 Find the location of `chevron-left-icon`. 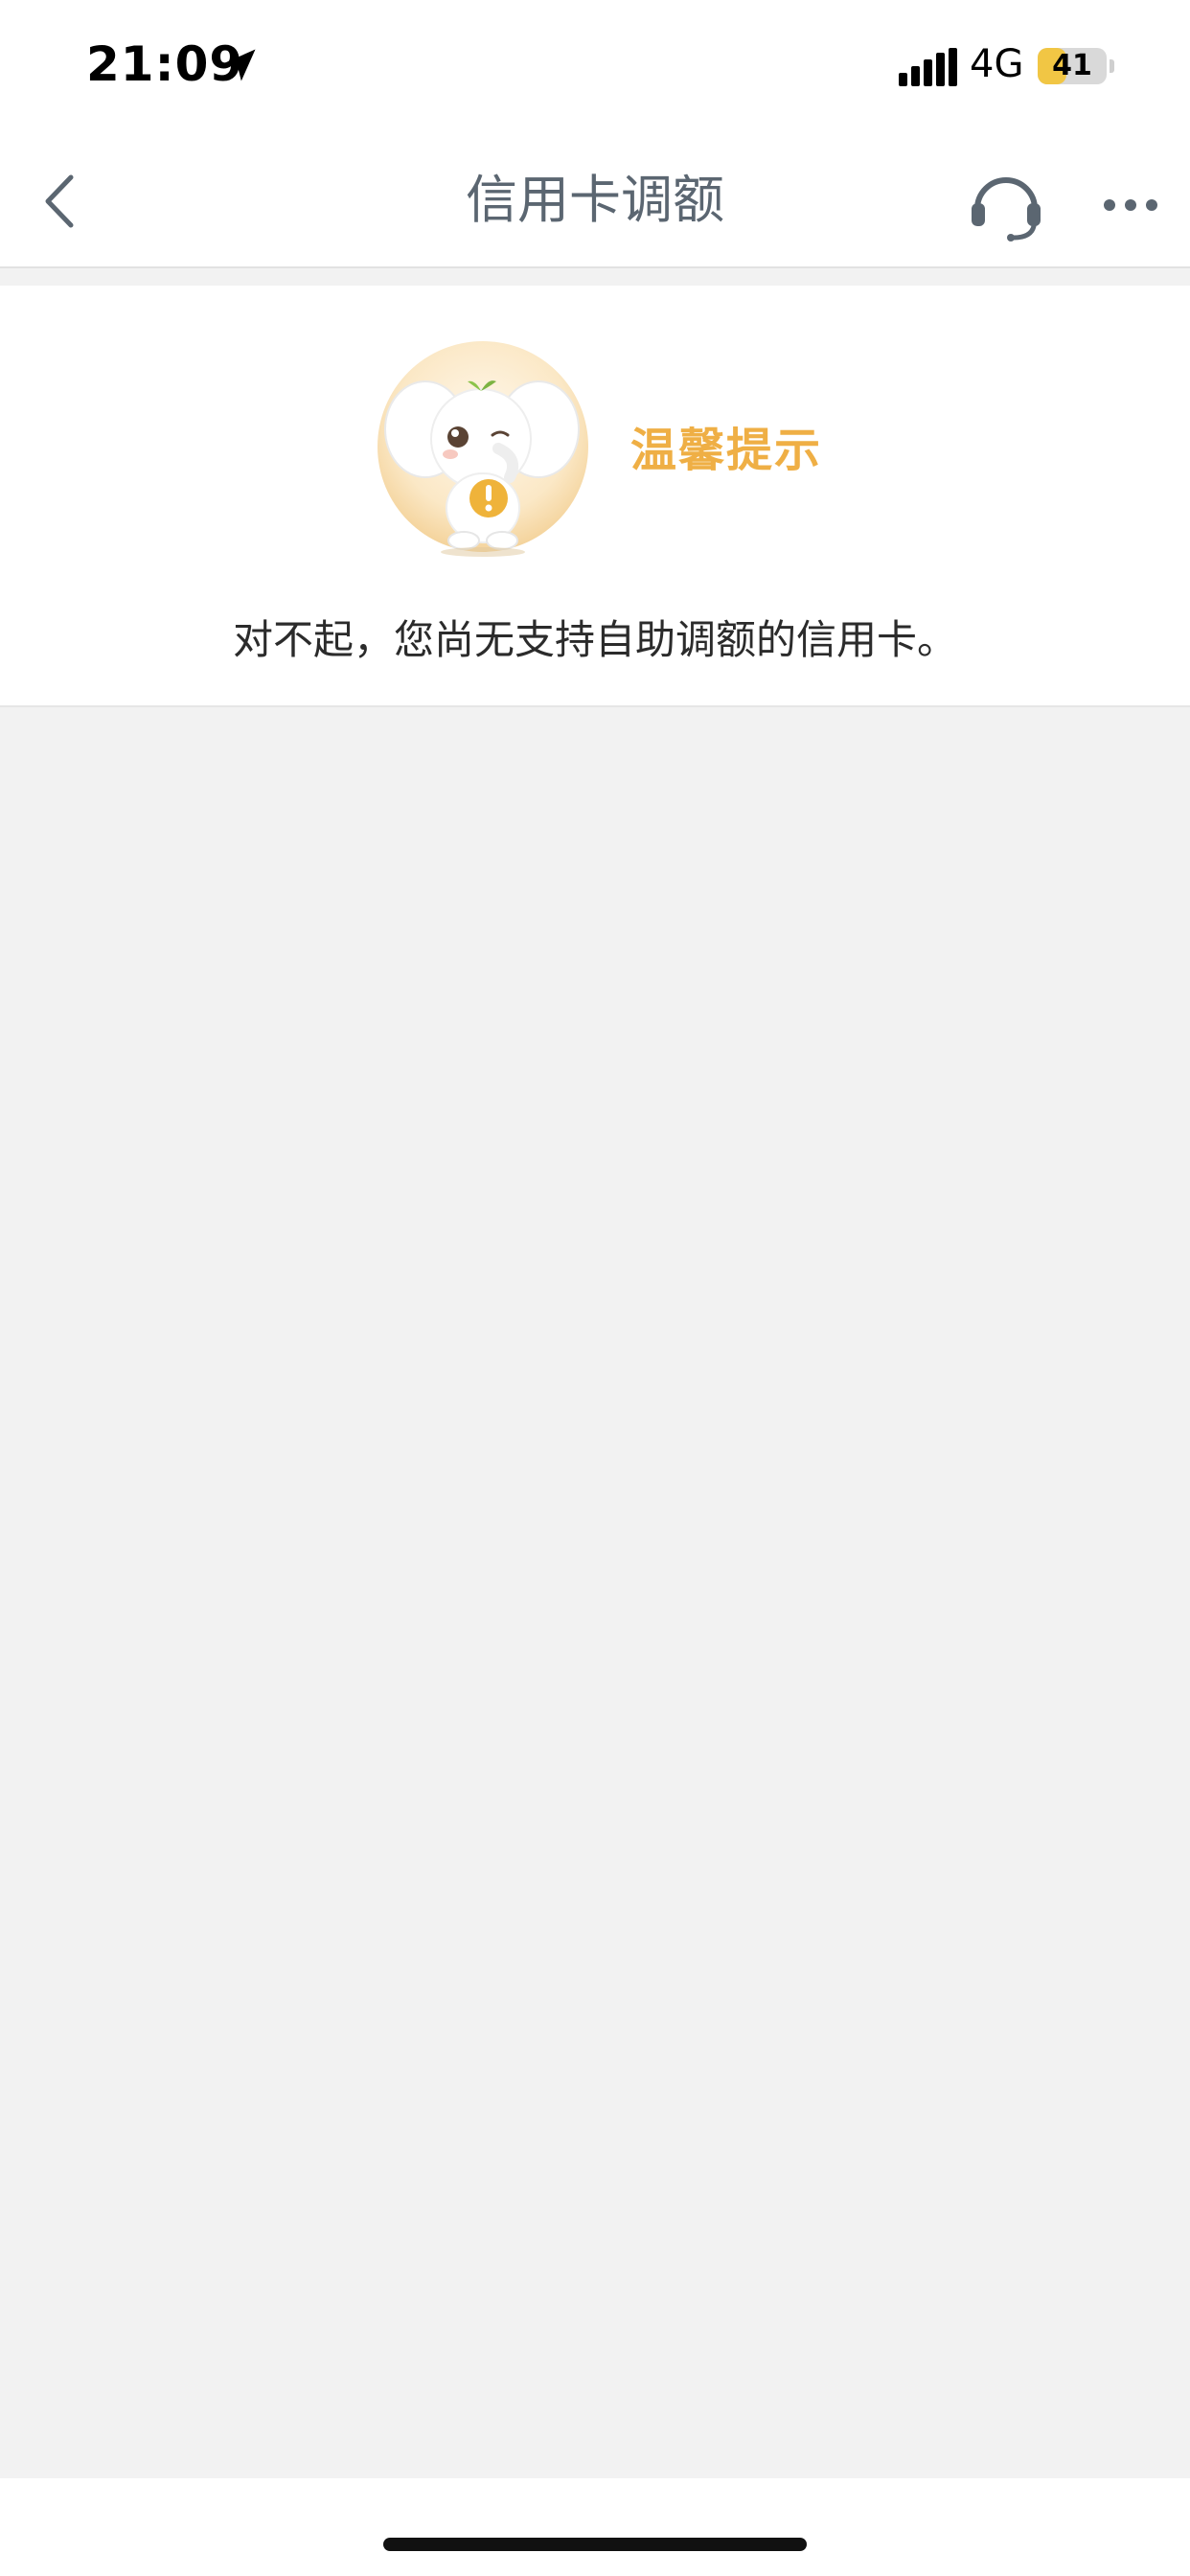

chevron-left-icon is located at coordinates (60, 201).